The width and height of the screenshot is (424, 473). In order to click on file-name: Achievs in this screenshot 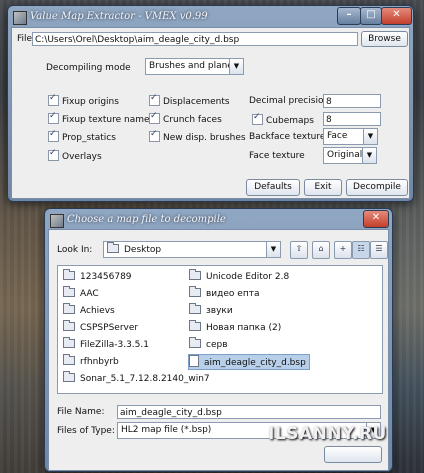, I will do `click(97, 311)`.